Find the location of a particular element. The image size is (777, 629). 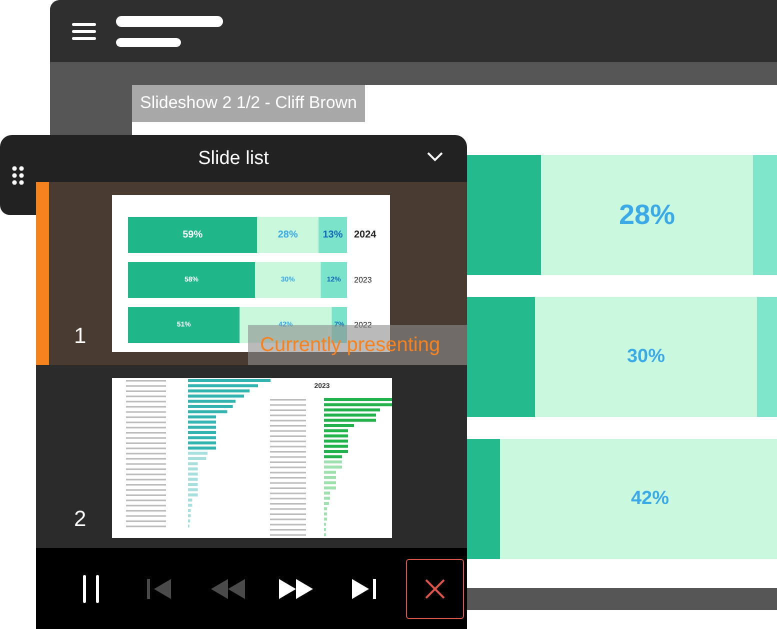

drag-tab is located at coordinates (18, 198).